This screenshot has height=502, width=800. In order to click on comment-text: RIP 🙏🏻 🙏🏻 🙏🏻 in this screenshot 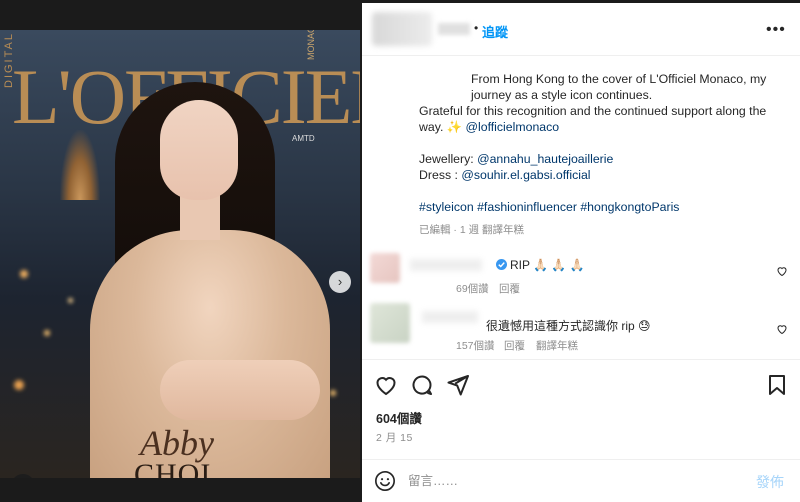, I will do `click(547, 265)`.